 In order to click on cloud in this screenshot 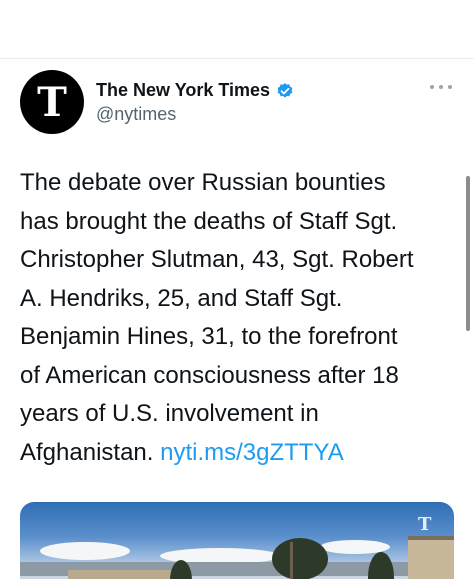, I will do `click(85, 551)`.